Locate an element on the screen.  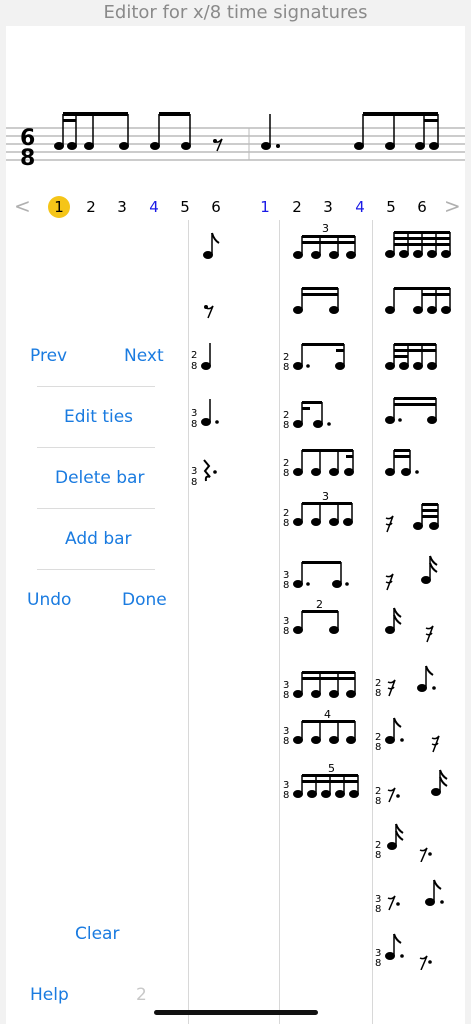
palette-quintuplet: 5 38 is located at coordinates (326, 782).